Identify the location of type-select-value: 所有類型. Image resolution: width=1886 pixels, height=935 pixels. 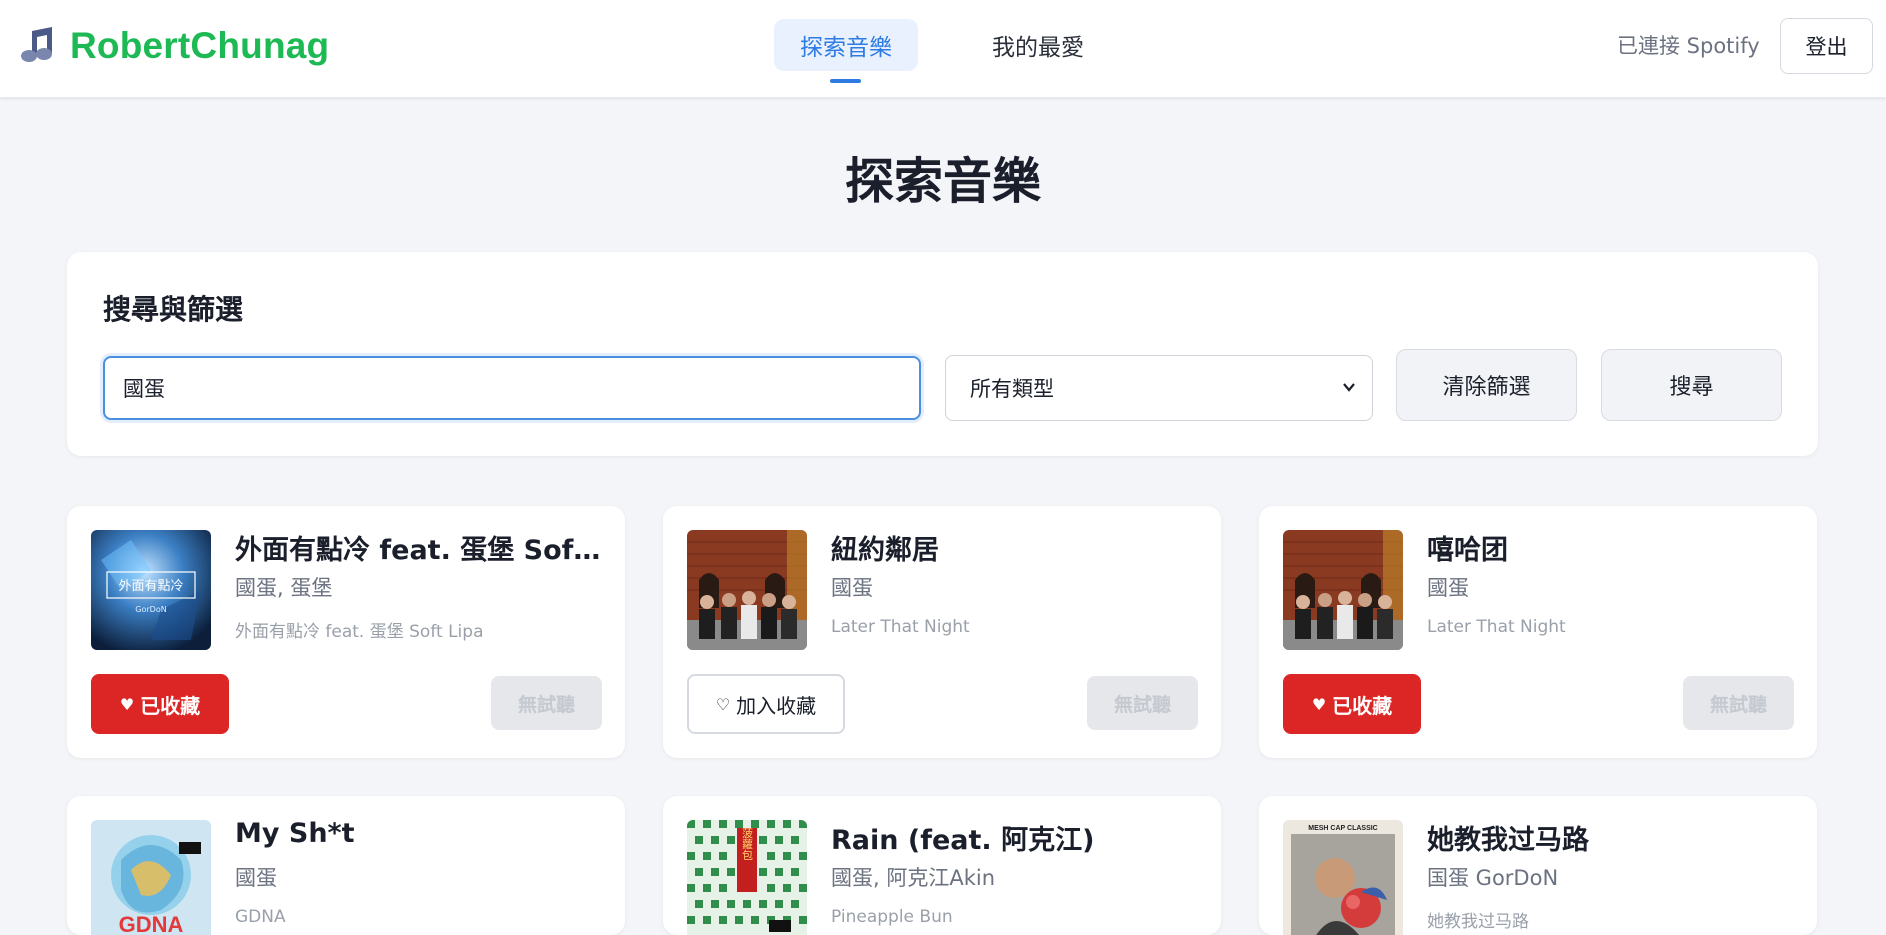
(1012, 389).